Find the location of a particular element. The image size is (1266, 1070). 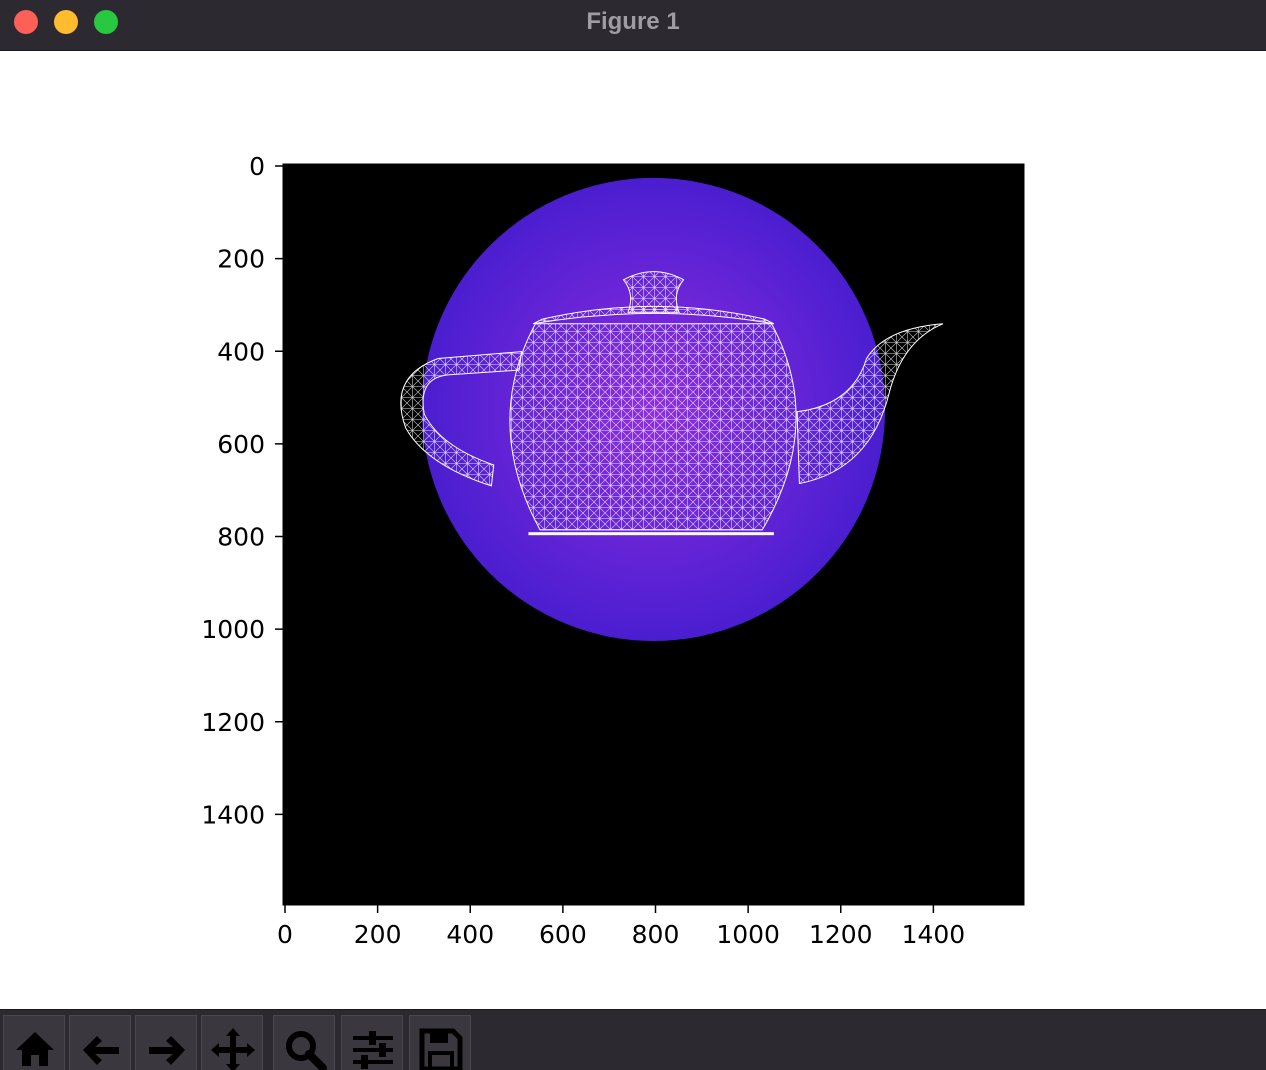

x-tick-label: 400 is located at coordinates (470, 934).